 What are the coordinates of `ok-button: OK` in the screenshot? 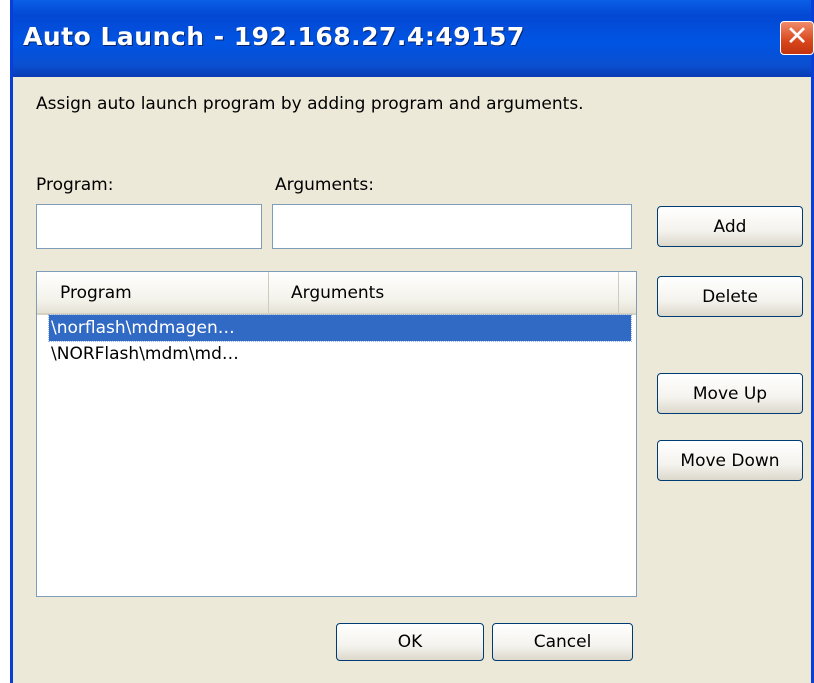 It's located at (410, 642).